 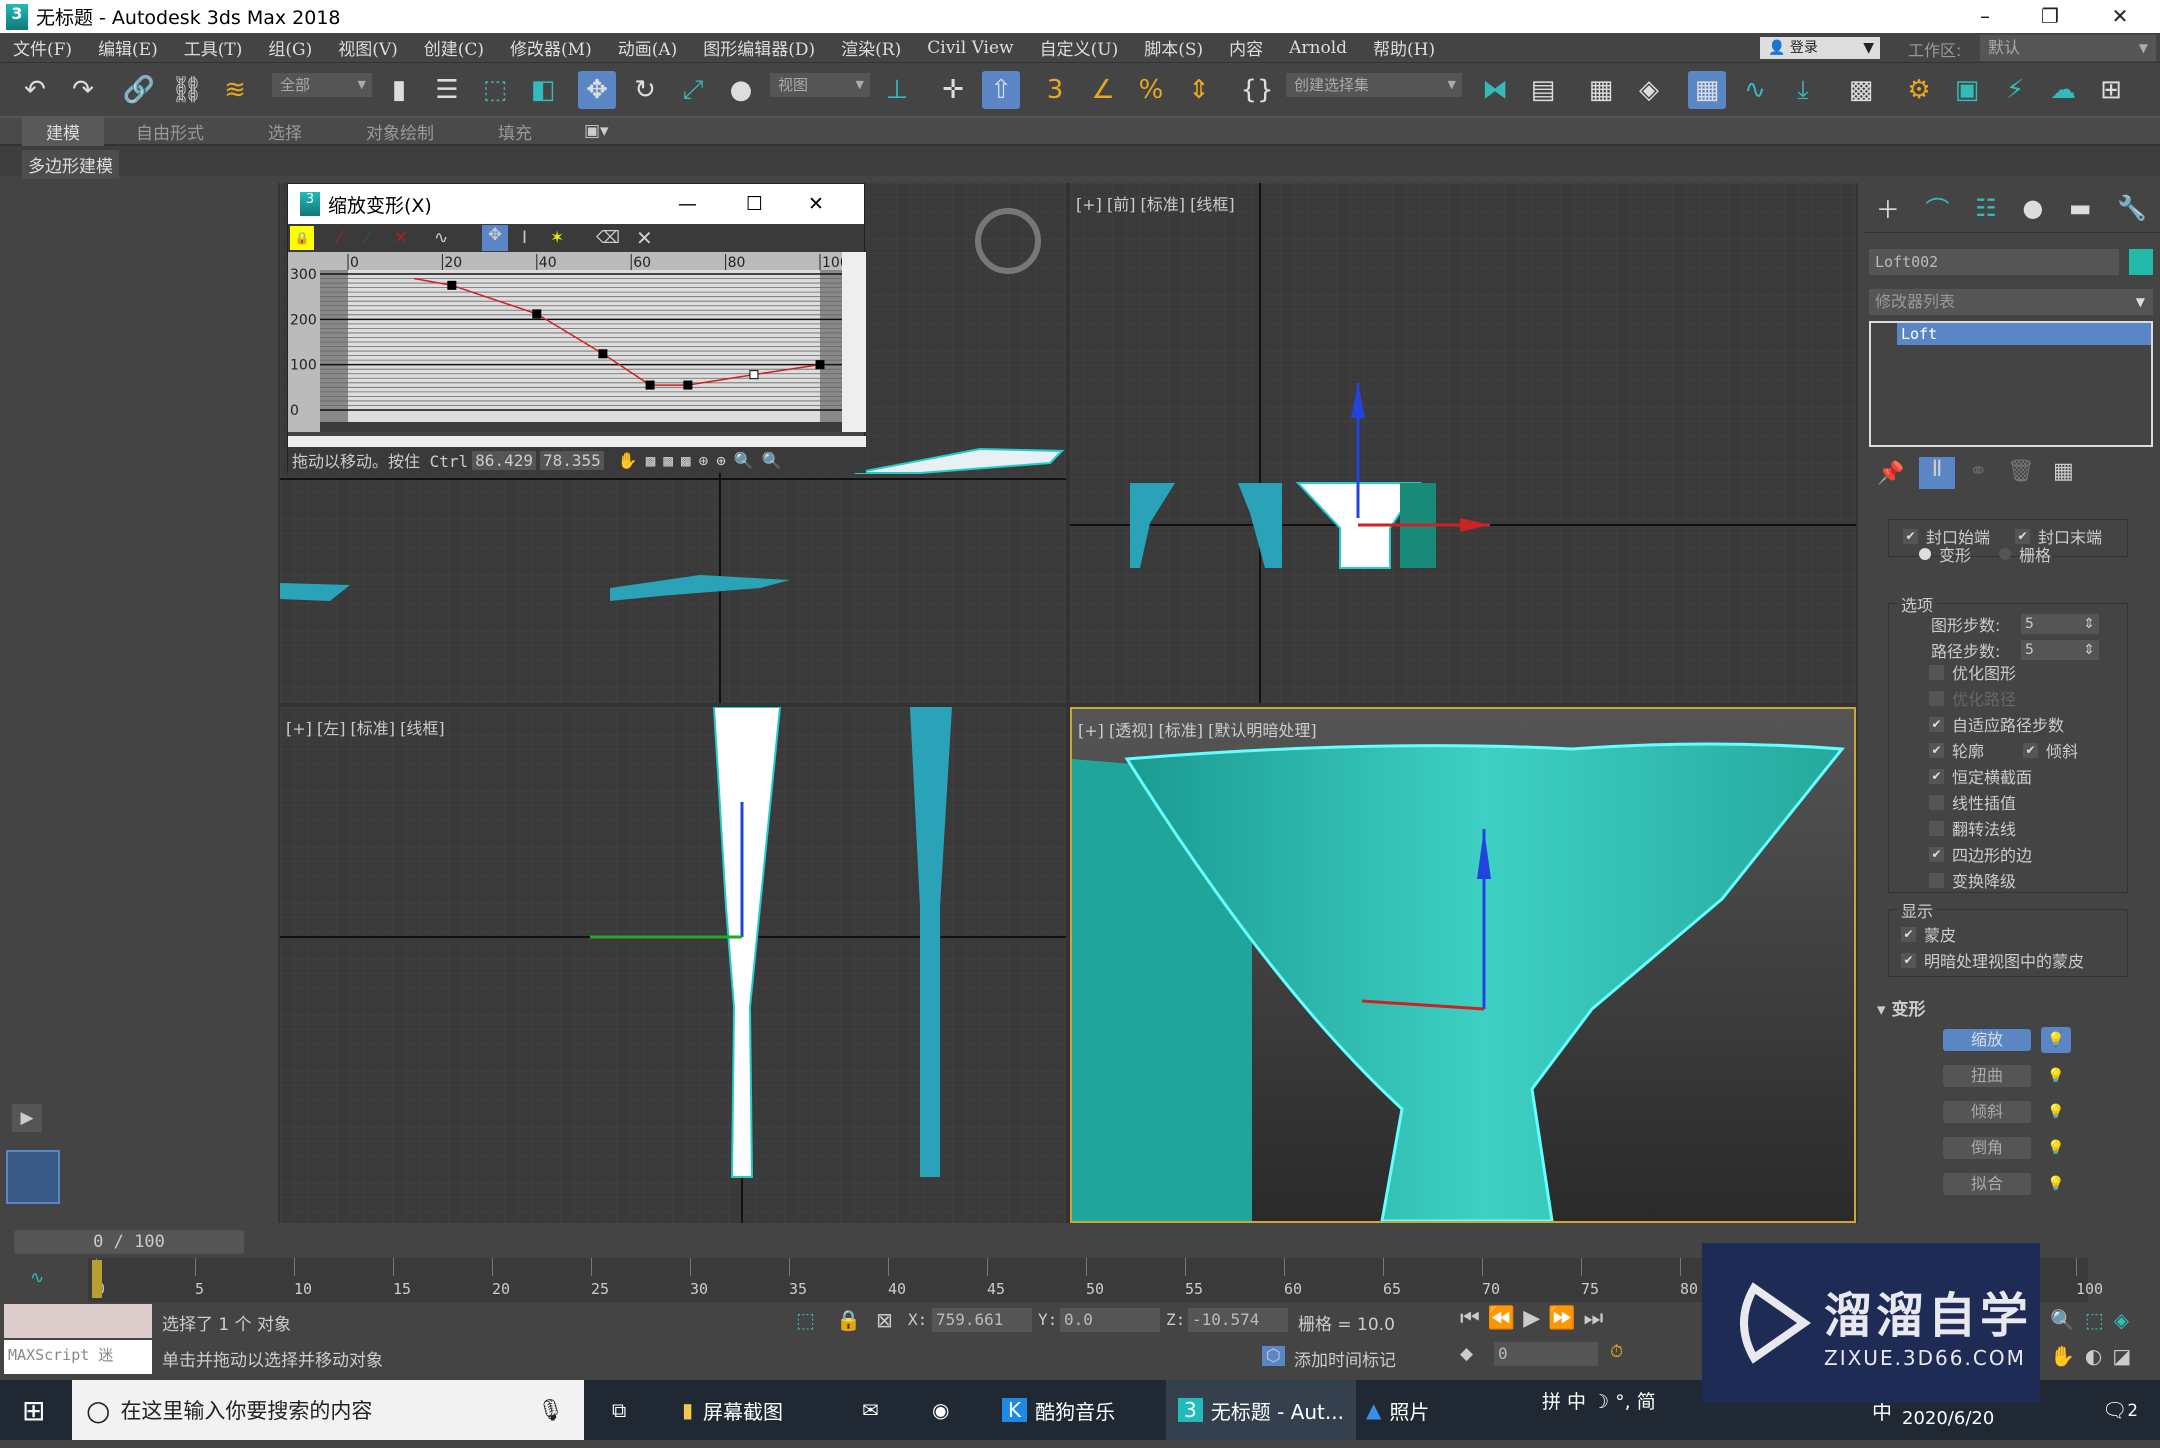 I want to click on taskbar-search-box: ○ 在这里输入你要搜索的内容 🎙, so click(x=328, y=1410).